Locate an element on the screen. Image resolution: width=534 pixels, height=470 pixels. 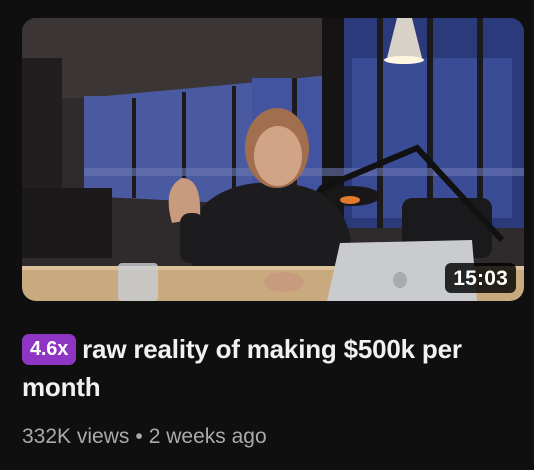
view-count: 332K views is located at coordinates (76, 436).